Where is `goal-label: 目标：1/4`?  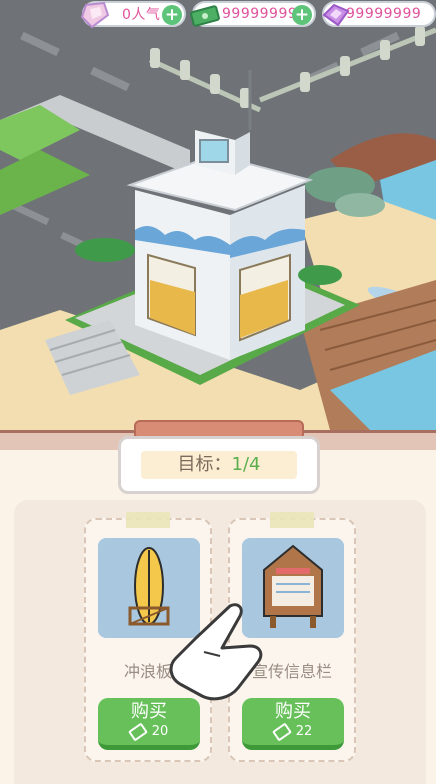
goal-label: 目标：1/4 is located at coordinates (219, 465).